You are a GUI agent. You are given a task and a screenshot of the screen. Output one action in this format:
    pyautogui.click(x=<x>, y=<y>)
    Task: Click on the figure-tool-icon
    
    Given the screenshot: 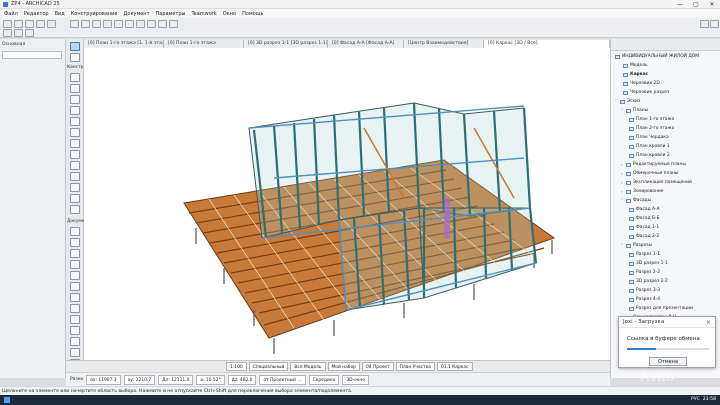 What is the action you would take?
    pyautogui.click(x=75, y=341)
    